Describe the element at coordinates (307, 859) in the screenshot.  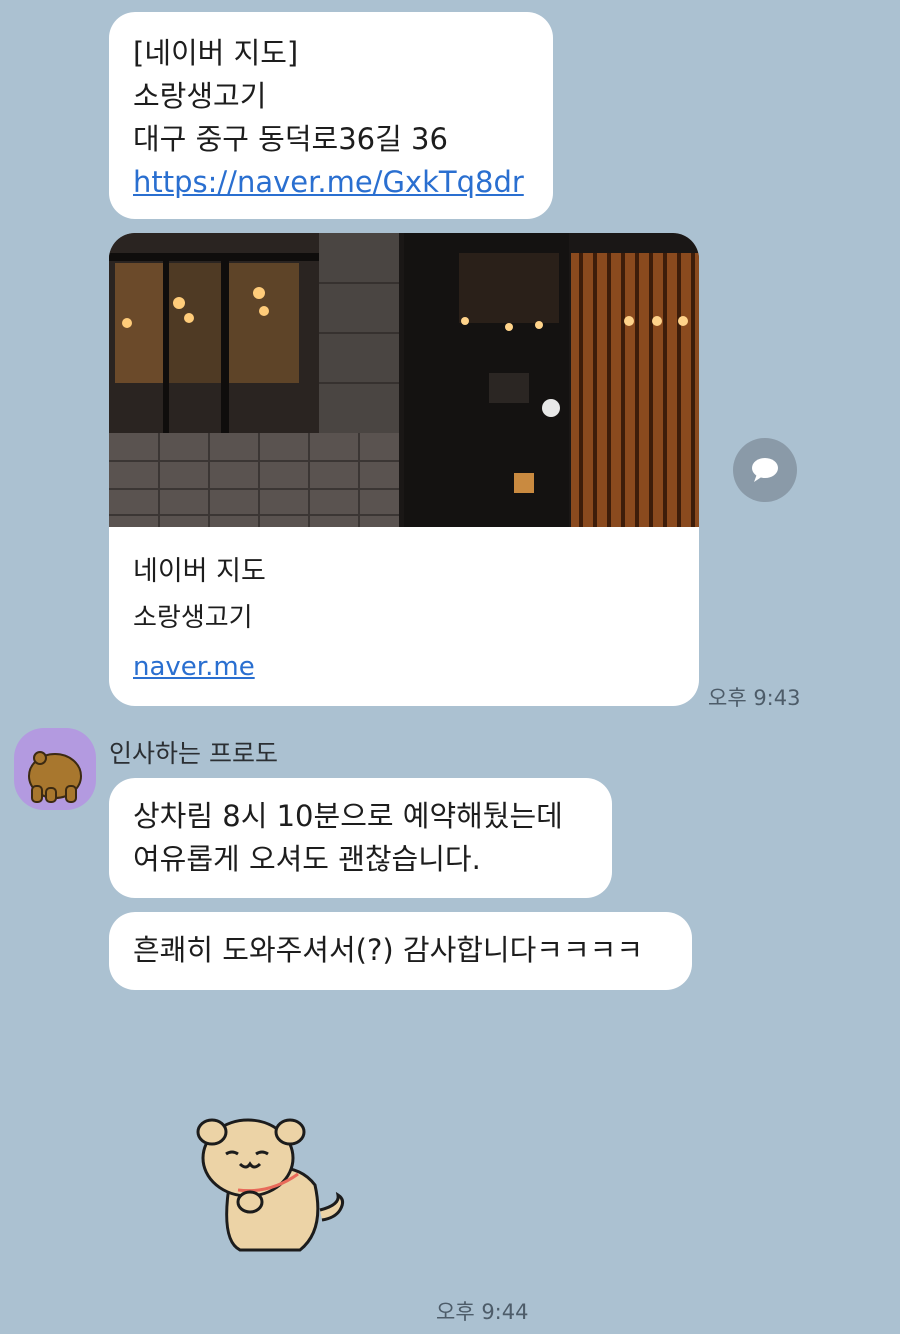
I see `message-line: 여유롭게 오셔도 괜찮습니다.` at that location.